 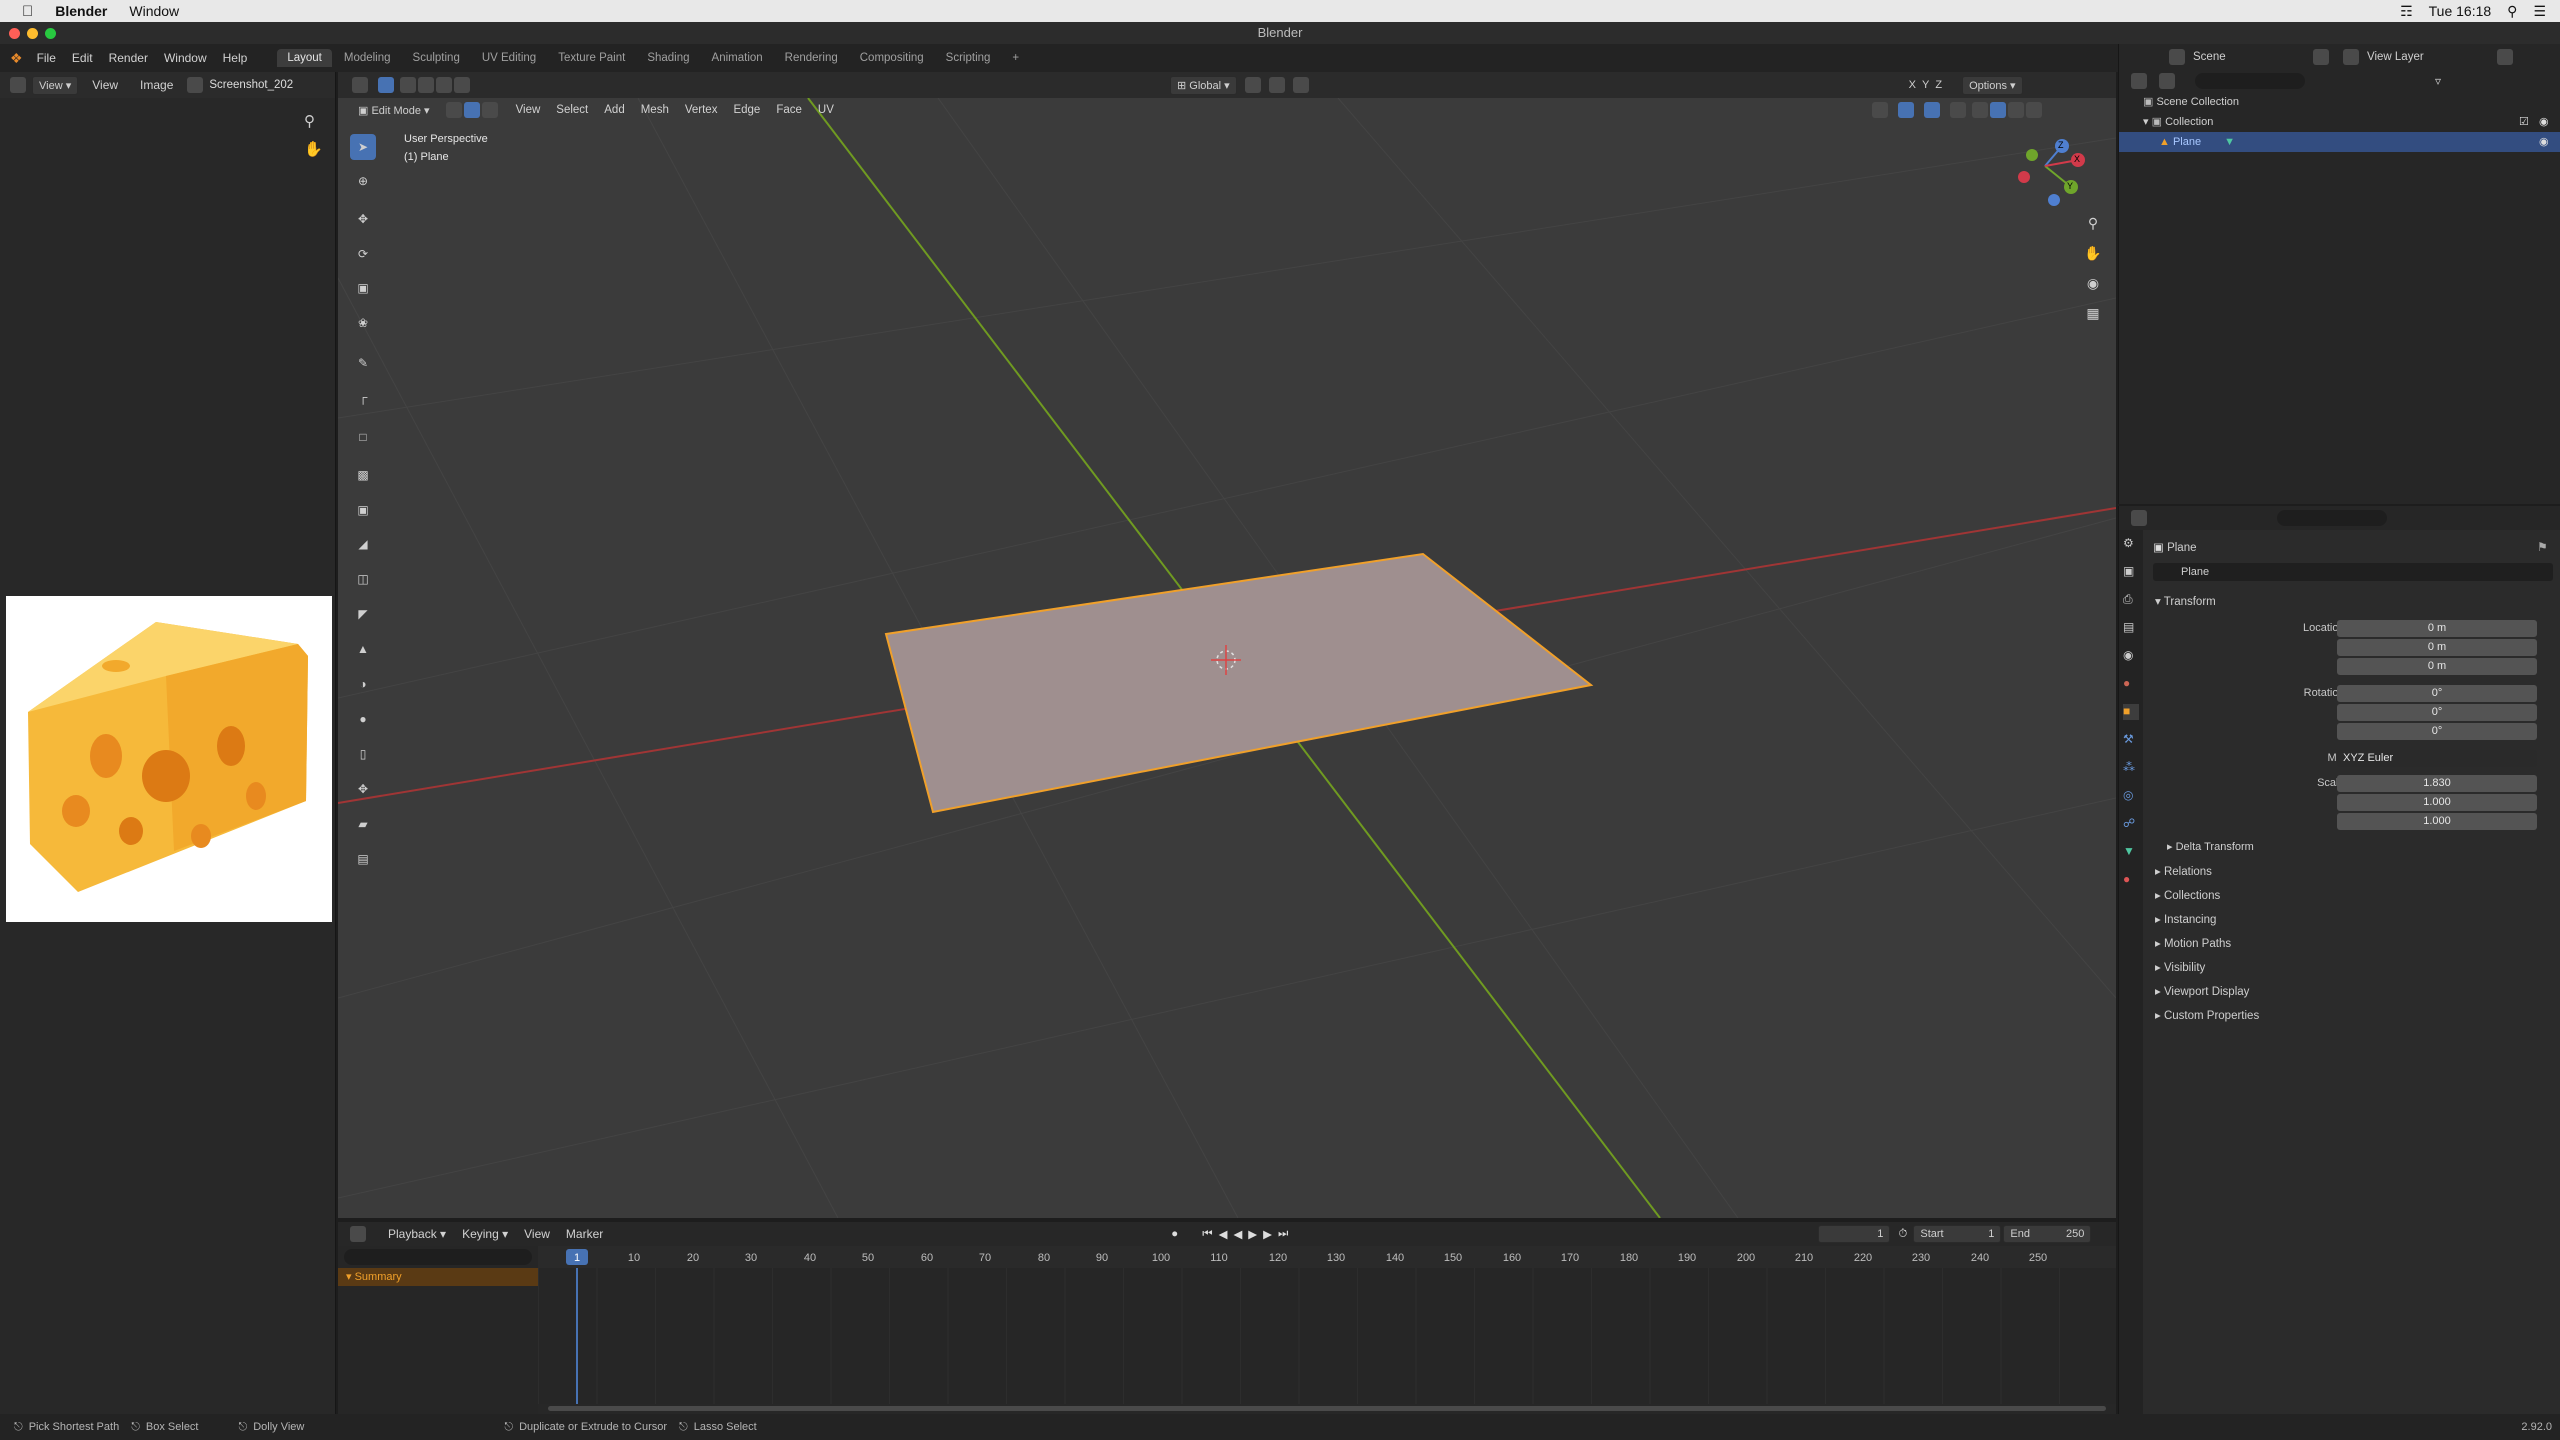 What do you see at coordinates (2505, 57) in the screenshot?
I see `new-view-layer-icon` at bounding box center [2505, 57].